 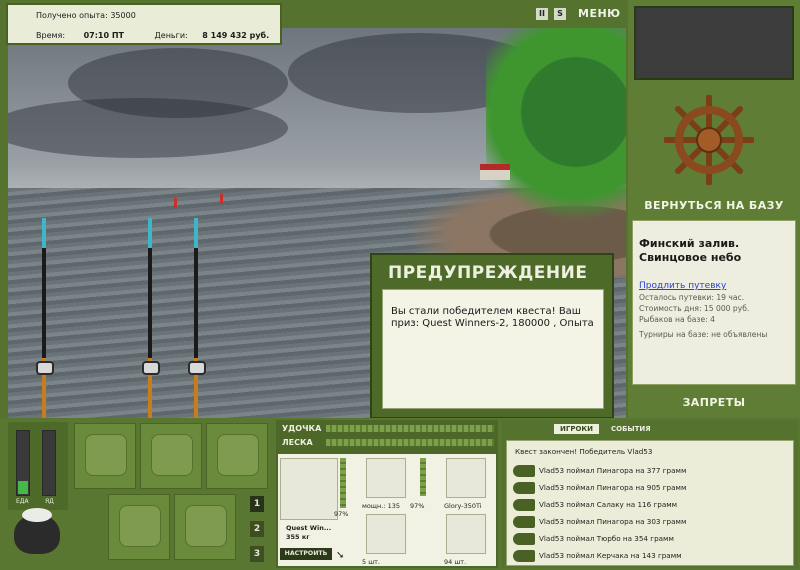 What do you see at coordinates (608, 504) in the screenshot?
I see `log-line: Vlad53 поймал Салаку на 116 грамм` at bounding box center [608, 504].